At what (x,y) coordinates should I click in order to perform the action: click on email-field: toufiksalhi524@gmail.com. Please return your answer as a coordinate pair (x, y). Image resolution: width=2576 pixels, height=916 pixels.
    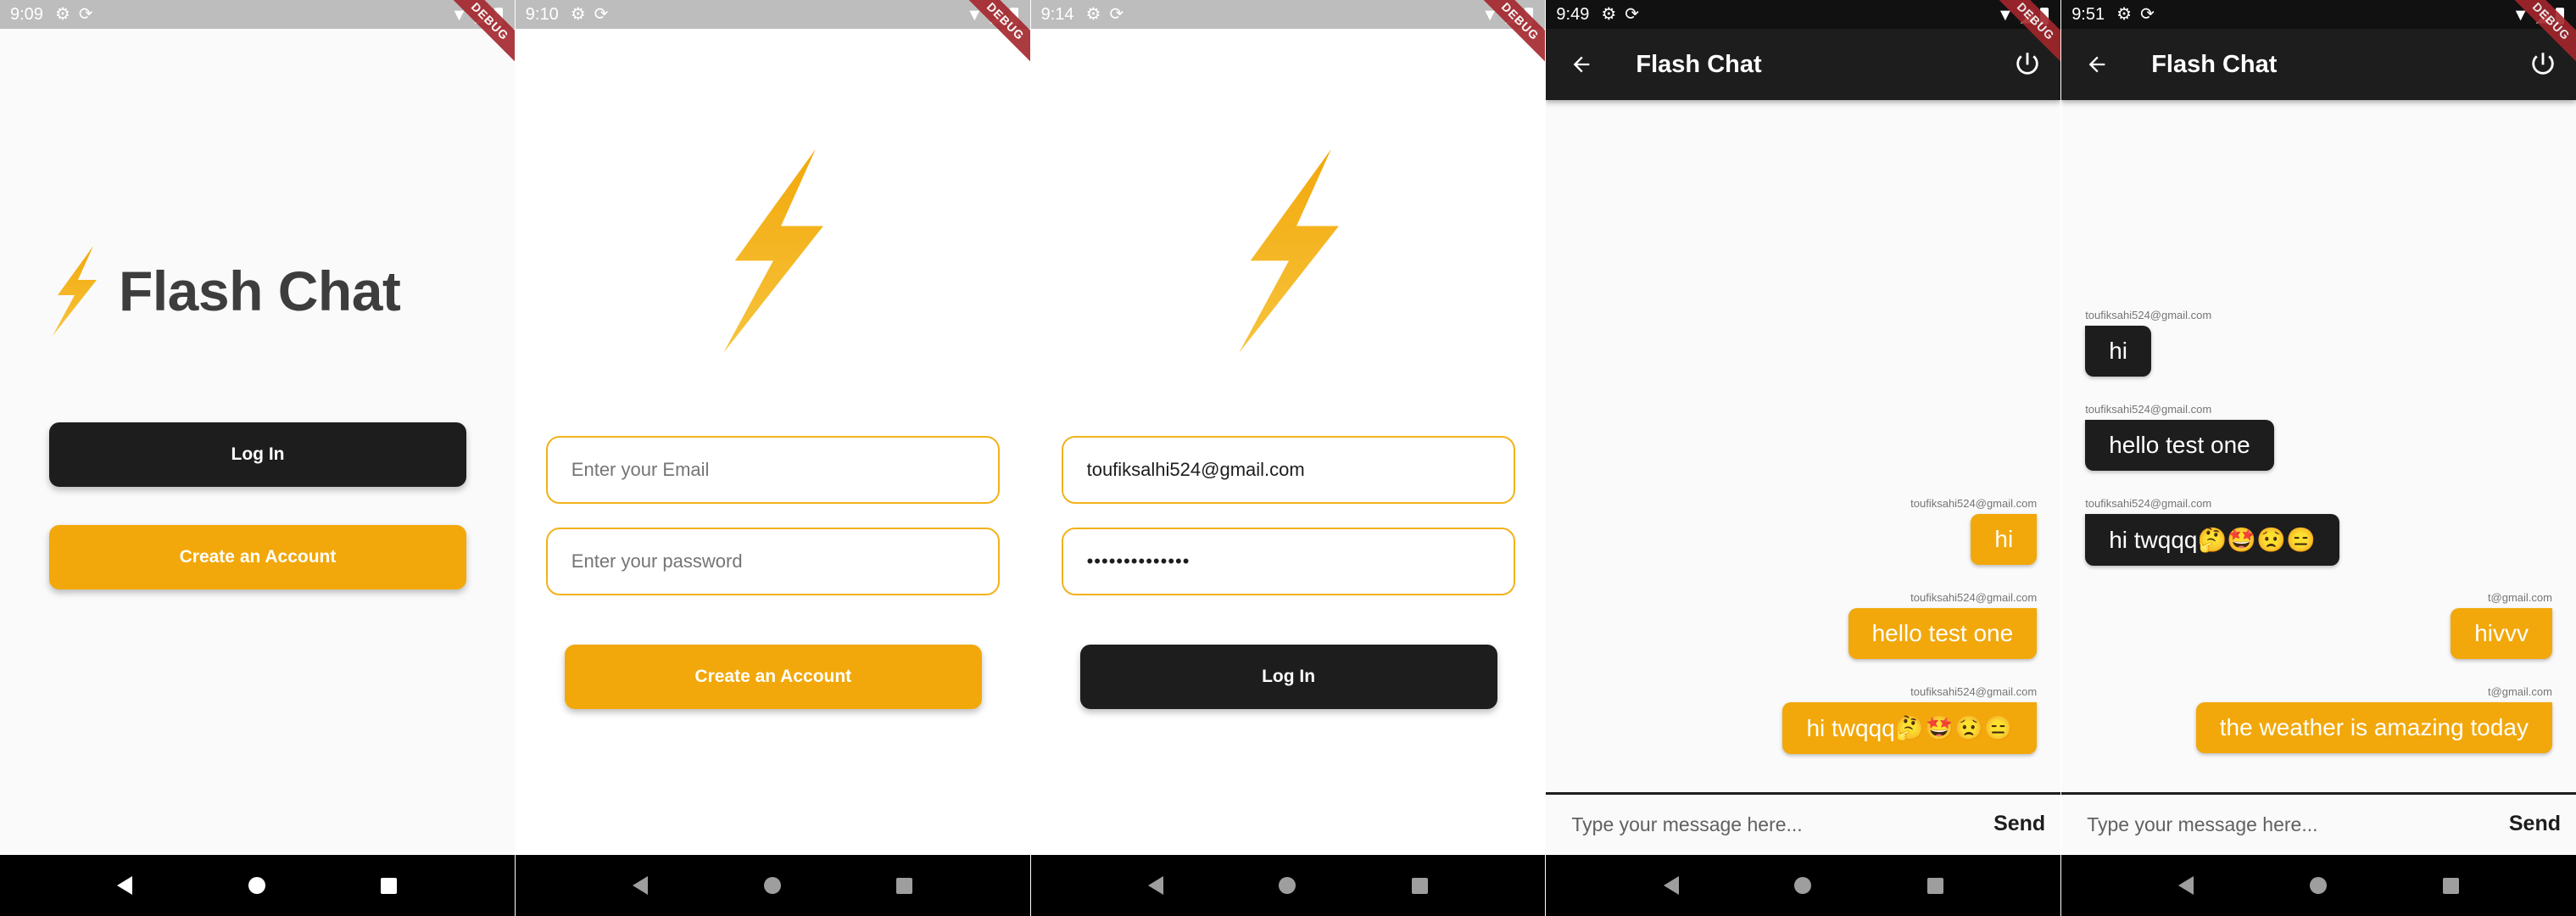
    Looking at the image, I should click on (1288, 470).